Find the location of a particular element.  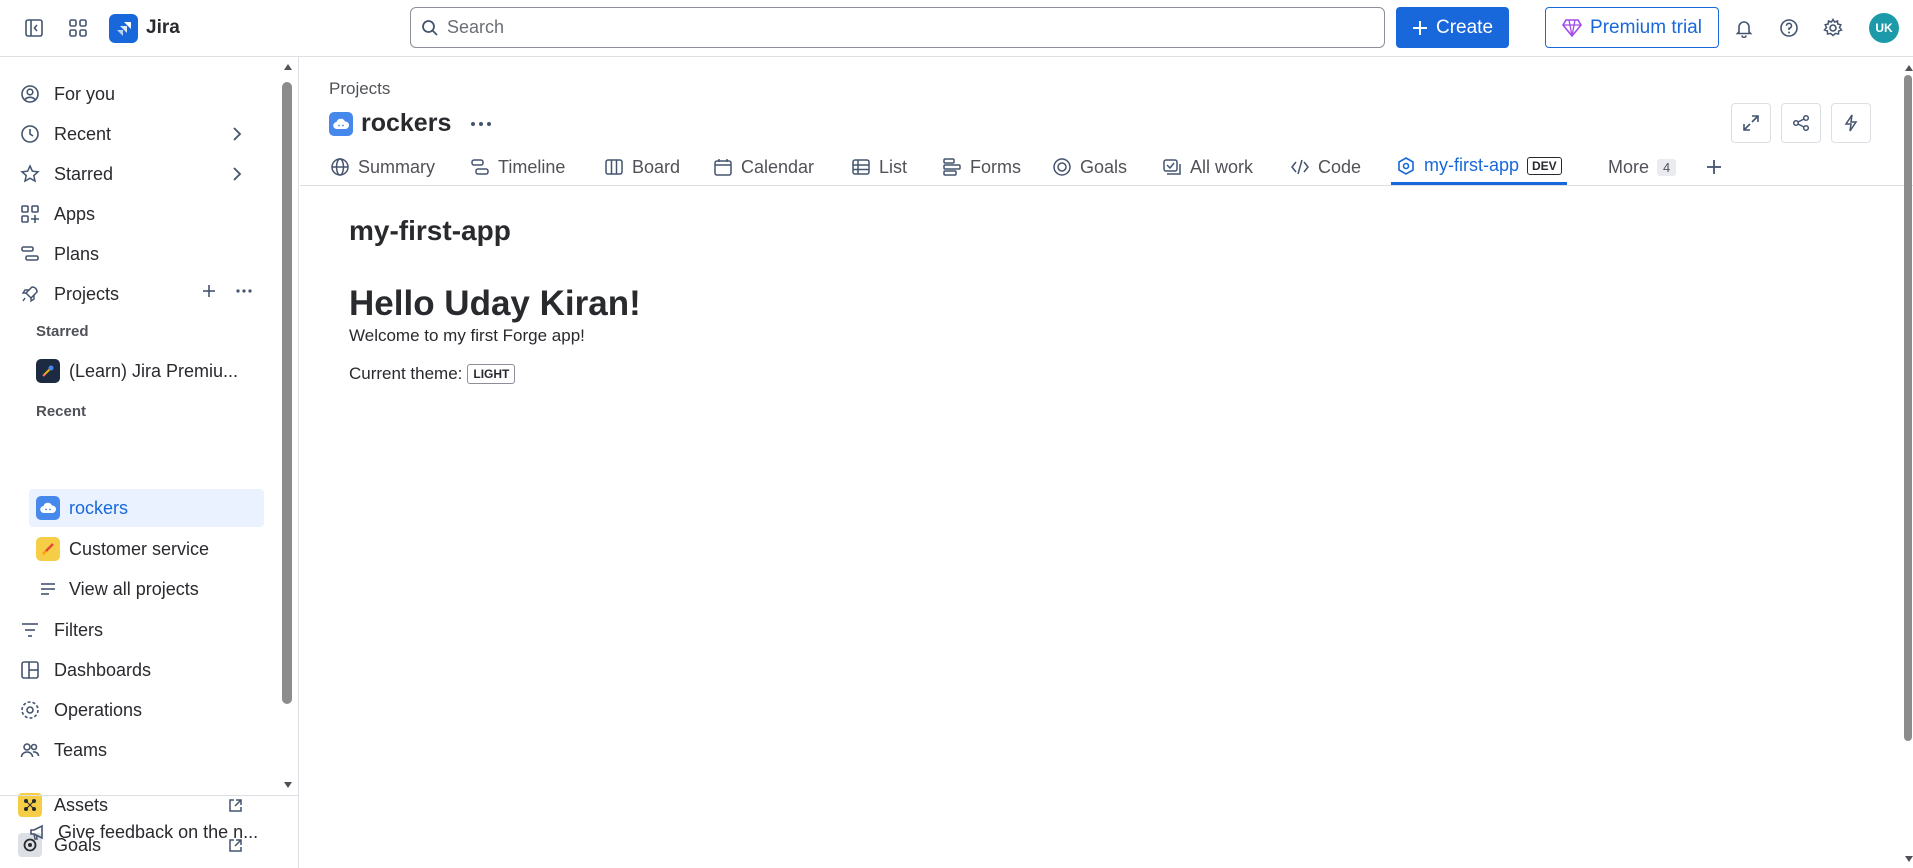

sidebar-item-label: Dashboards is located at coordinates (103, 669).